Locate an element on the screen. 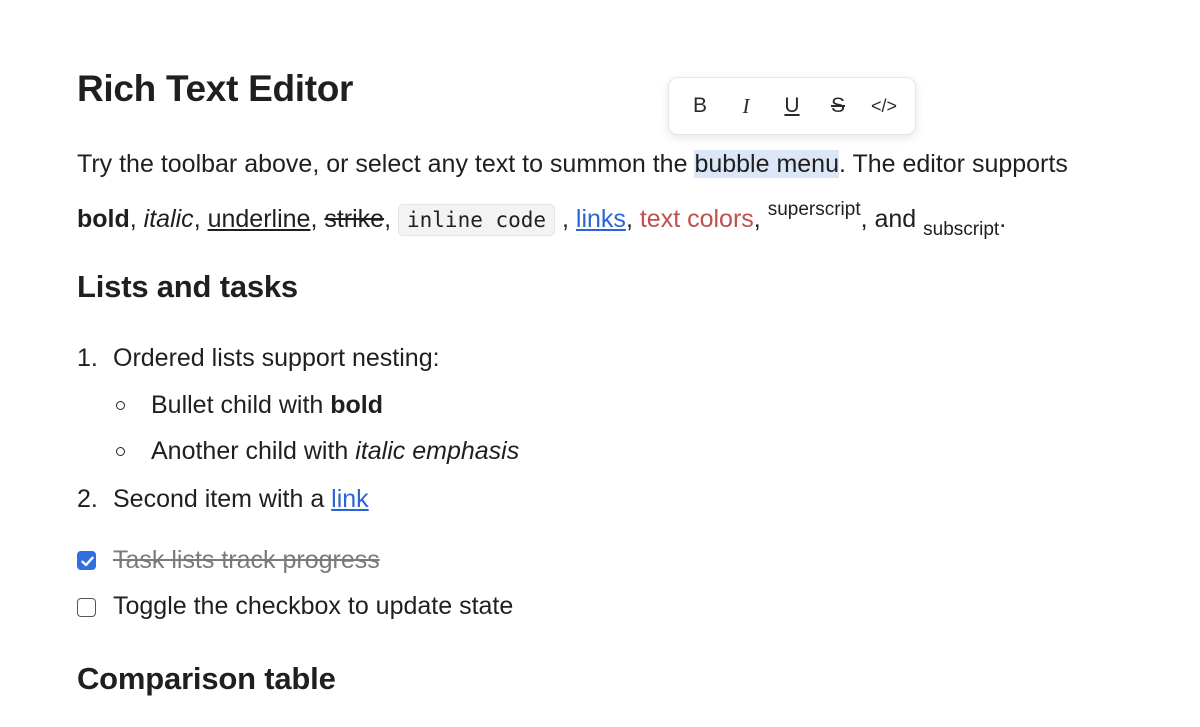  task-text-done: Task lists track progress is located at coordinates (246, 560).